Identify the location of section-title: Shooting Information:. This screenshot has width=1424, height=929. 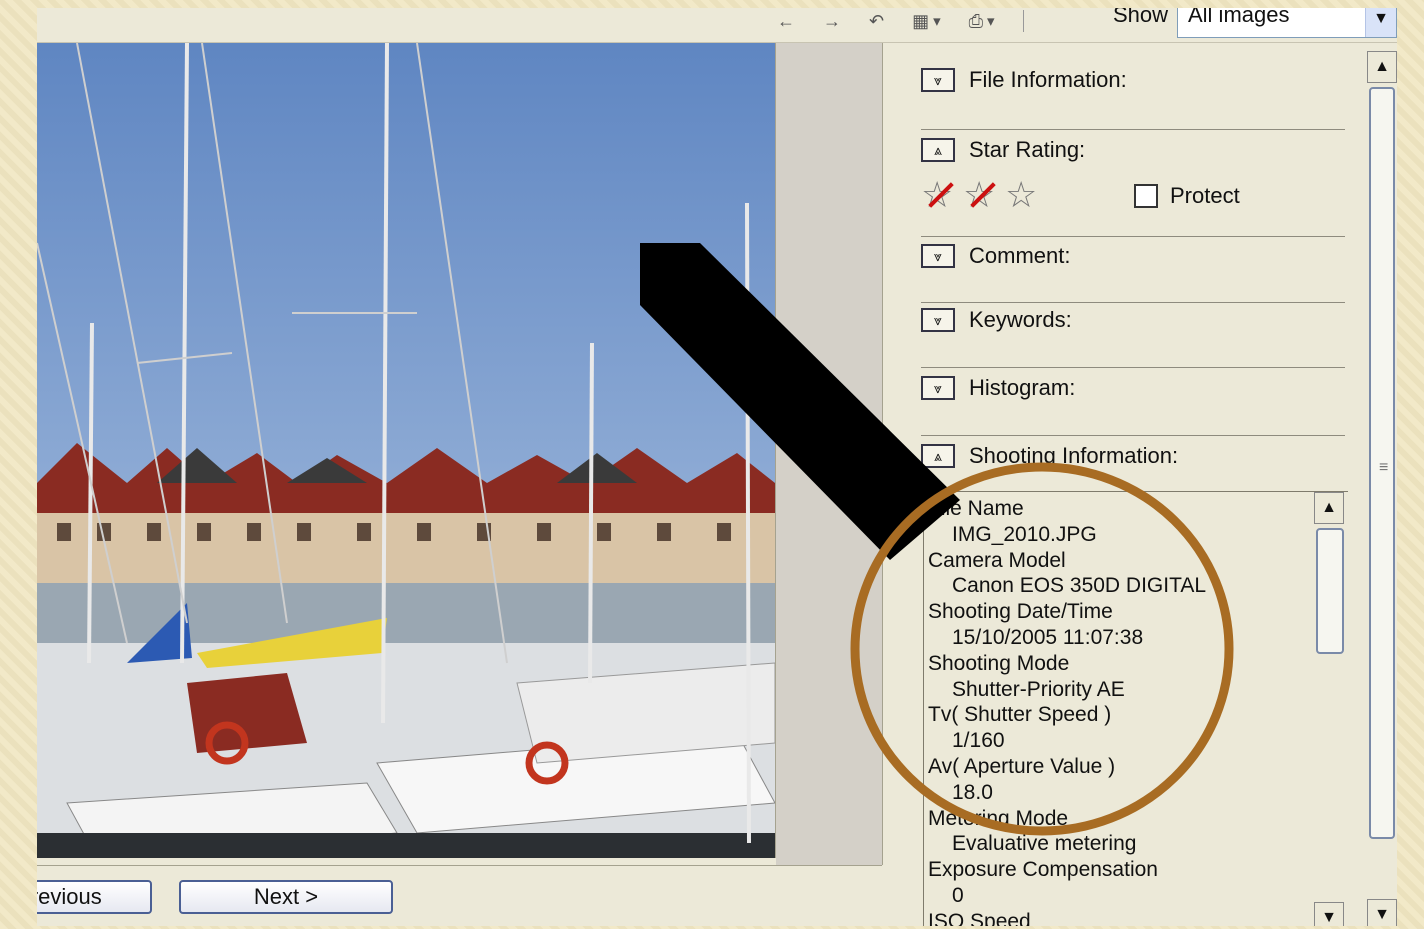
(1074, 455).